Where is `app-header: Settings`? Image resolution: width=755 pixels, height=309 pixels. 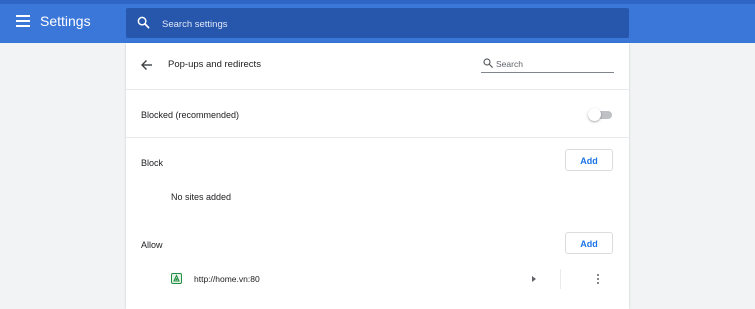 app-header: Settings is located at coordinates (377, 21).